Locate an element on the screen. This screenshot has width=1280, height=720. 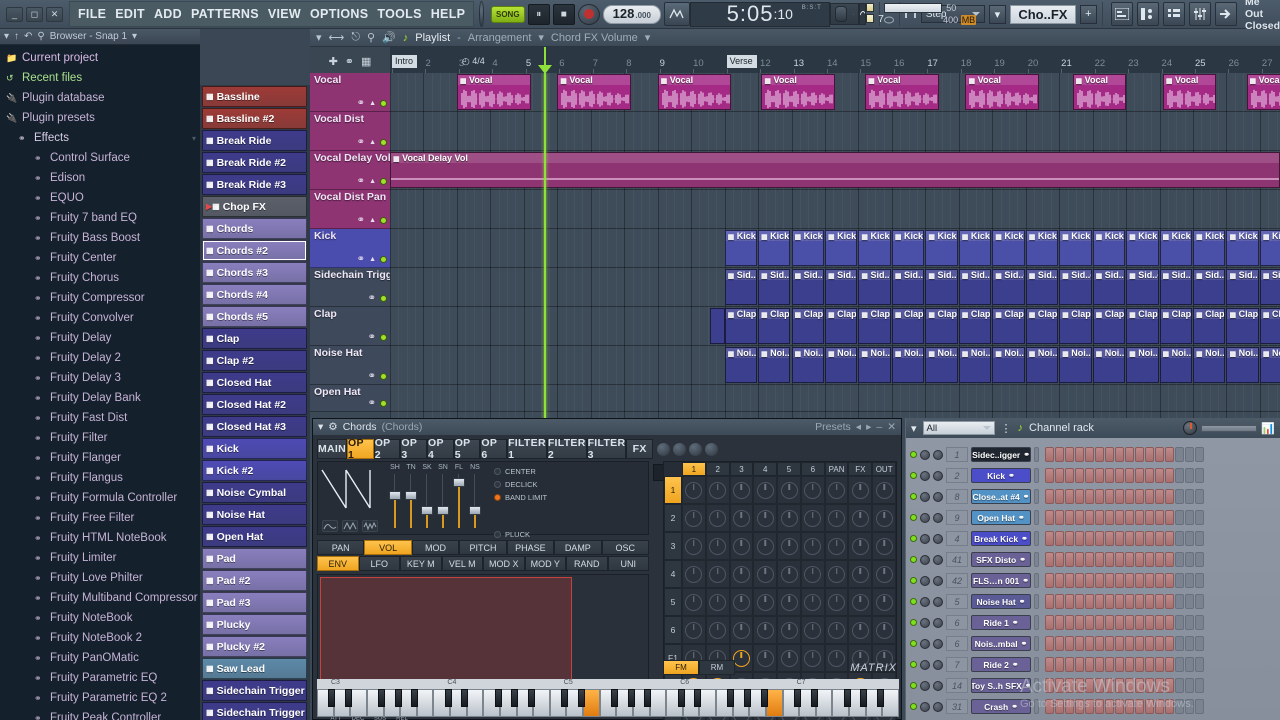
channel-row: 6 Nois..mbal ⚭ is located at coordinates (1093, 643).